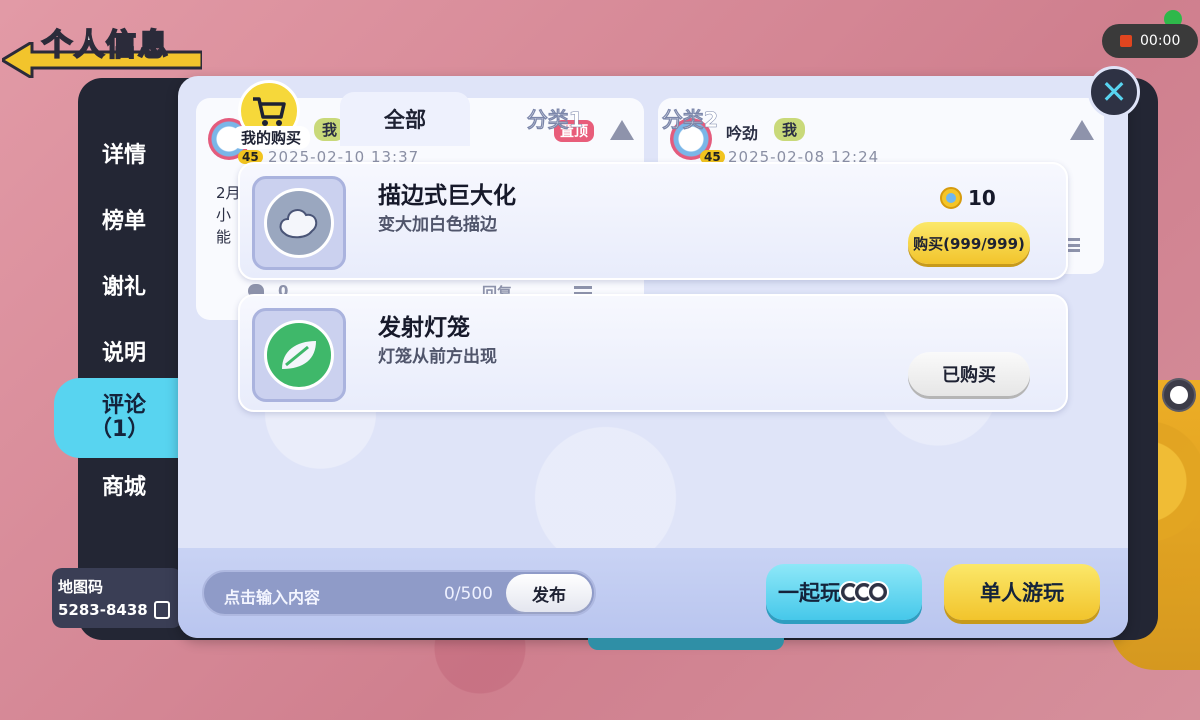 The image size is (1200, 720). What do you see at coordinates (124, 405) in the screenshot?
I see `sidebar-item-label: 评论` at bounding box center [124, 405].